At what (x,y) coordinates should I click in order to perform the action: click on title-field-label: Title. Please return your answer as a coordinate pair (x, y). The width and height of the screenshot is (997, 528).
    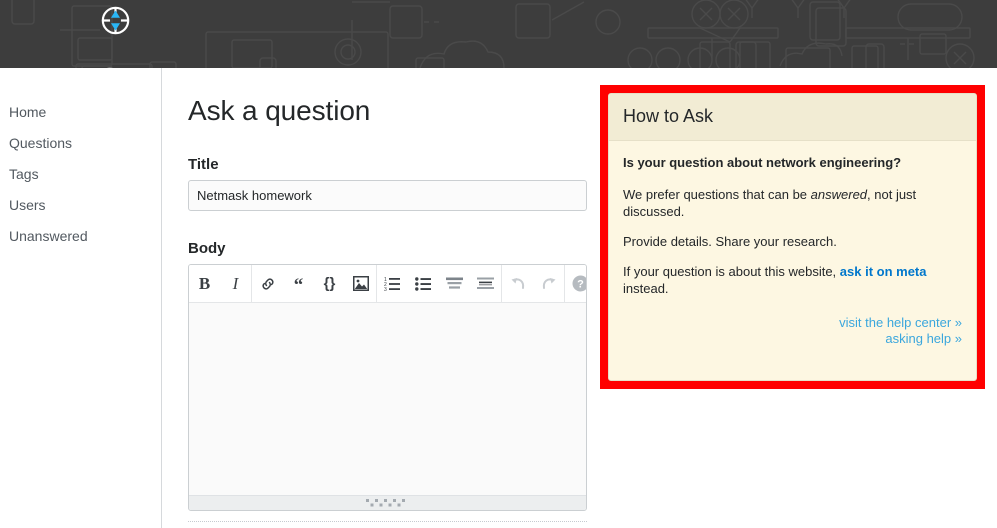
    Looking at the image, I should click on (203, 164).